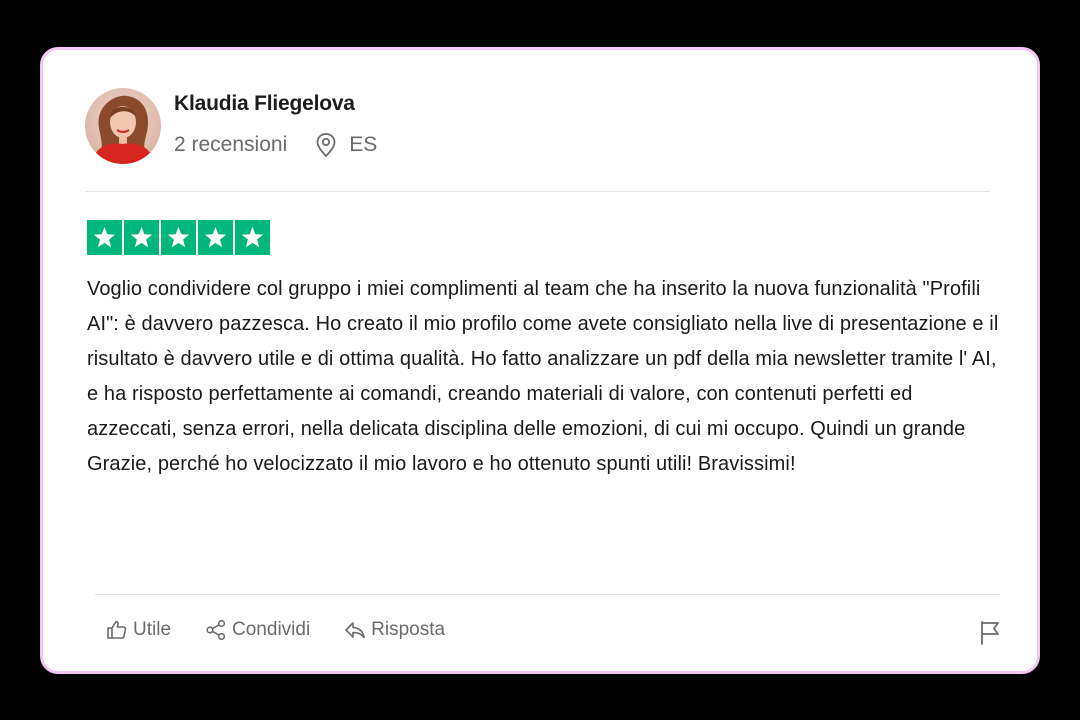 The height and width of the screenshot is (720, 1080). What do you see at coordinates (231, 144) in the screenshot?
I see `review-count: 2 recensioni` at bounding box center [231, 144].